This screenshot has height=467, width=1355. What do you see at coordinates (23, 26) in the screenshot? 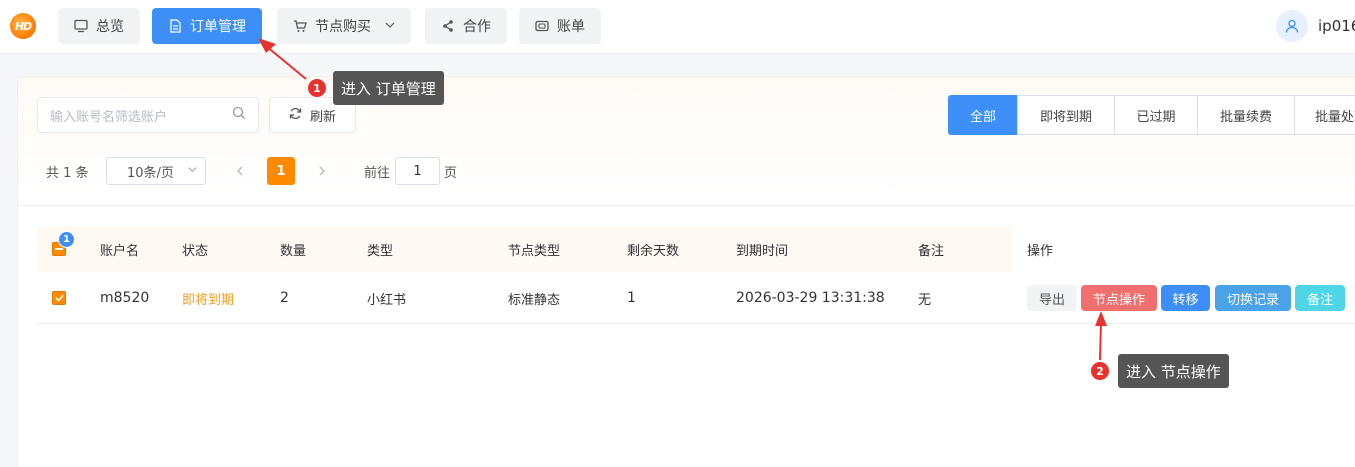
I see `app-logo: HD` at bounding box center [23, 26].